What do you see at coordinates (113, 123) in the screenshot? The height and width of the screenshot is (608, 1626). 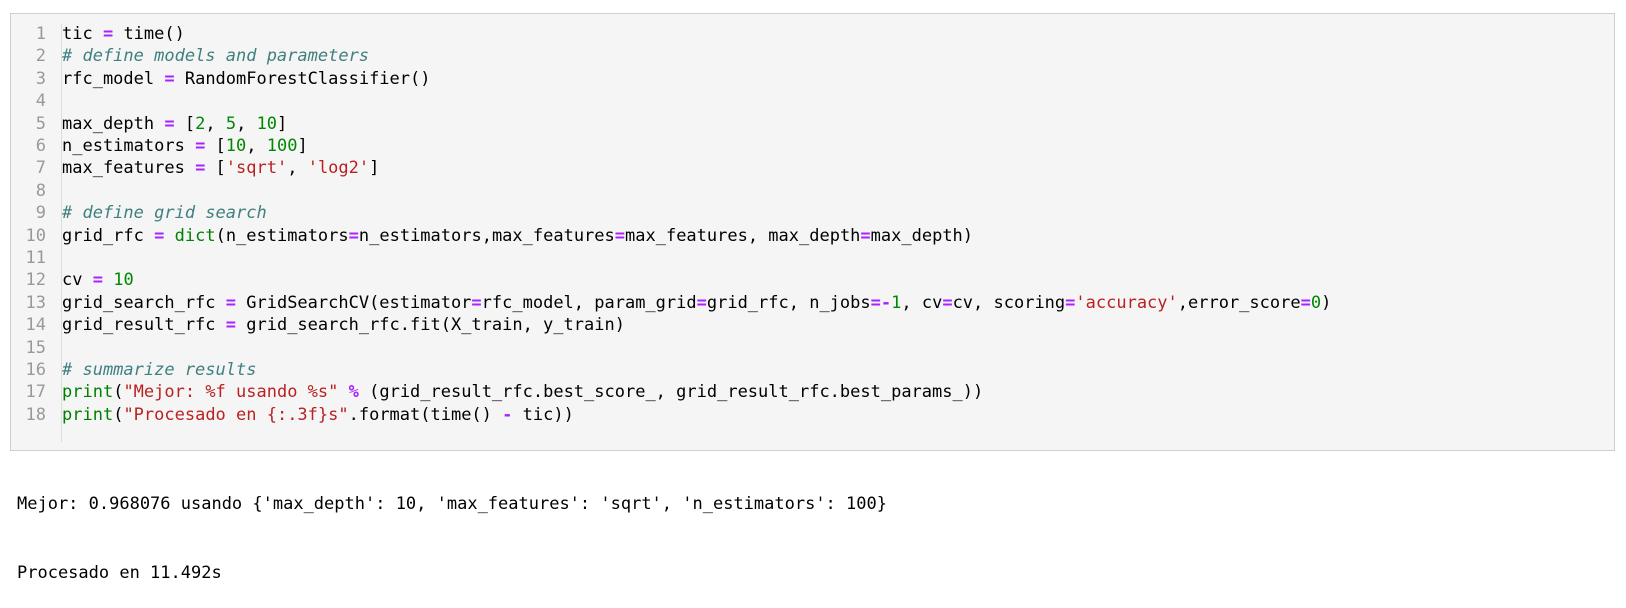 I see `code-token: max_depth` at bounding box center [113, 123].